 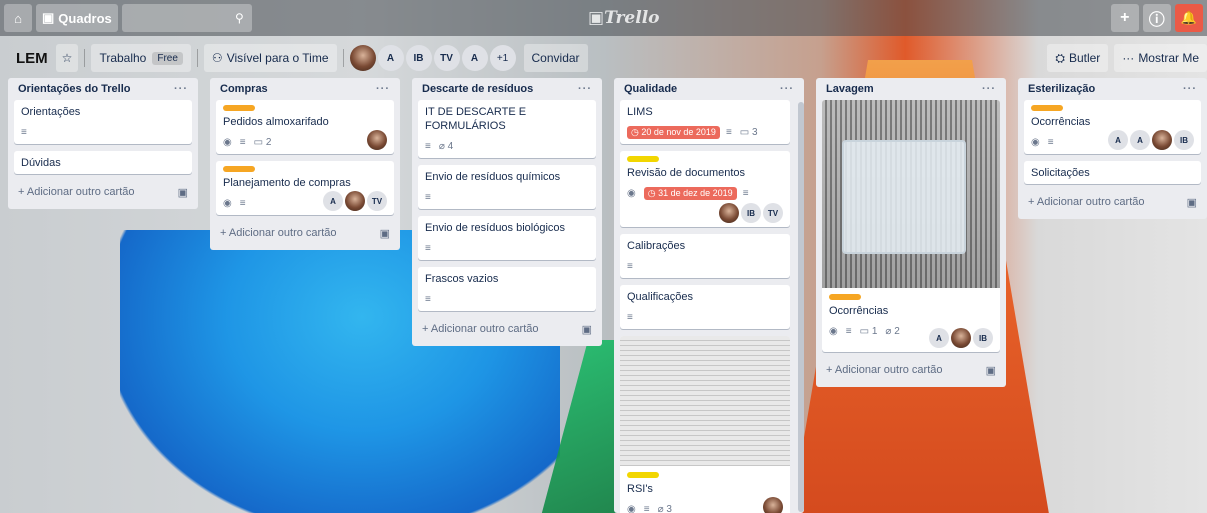 I want to click on card: Envio de resíduos químicos ≡, so click(x=507, y=187).